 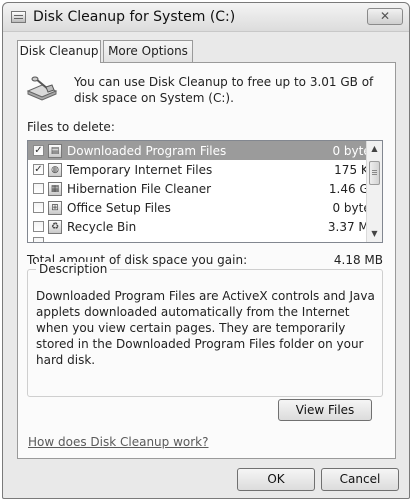 What do you see at coordinates (385, 16) in the screenshot?
I see `close-button: ✕` at bounding box center [385, 16].